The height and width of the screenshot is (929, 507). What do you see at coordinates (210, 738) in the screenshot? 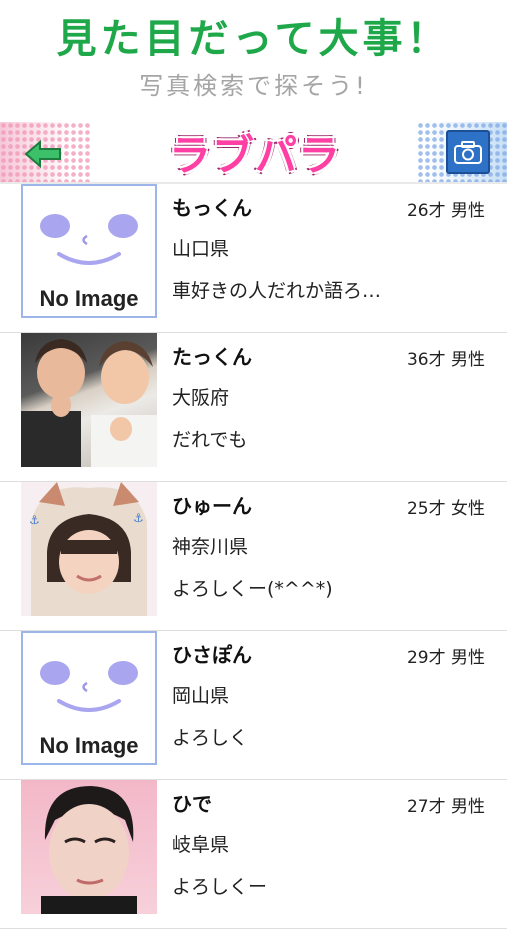
I see `user-message: よろしく` at bounding box center [210, 738].